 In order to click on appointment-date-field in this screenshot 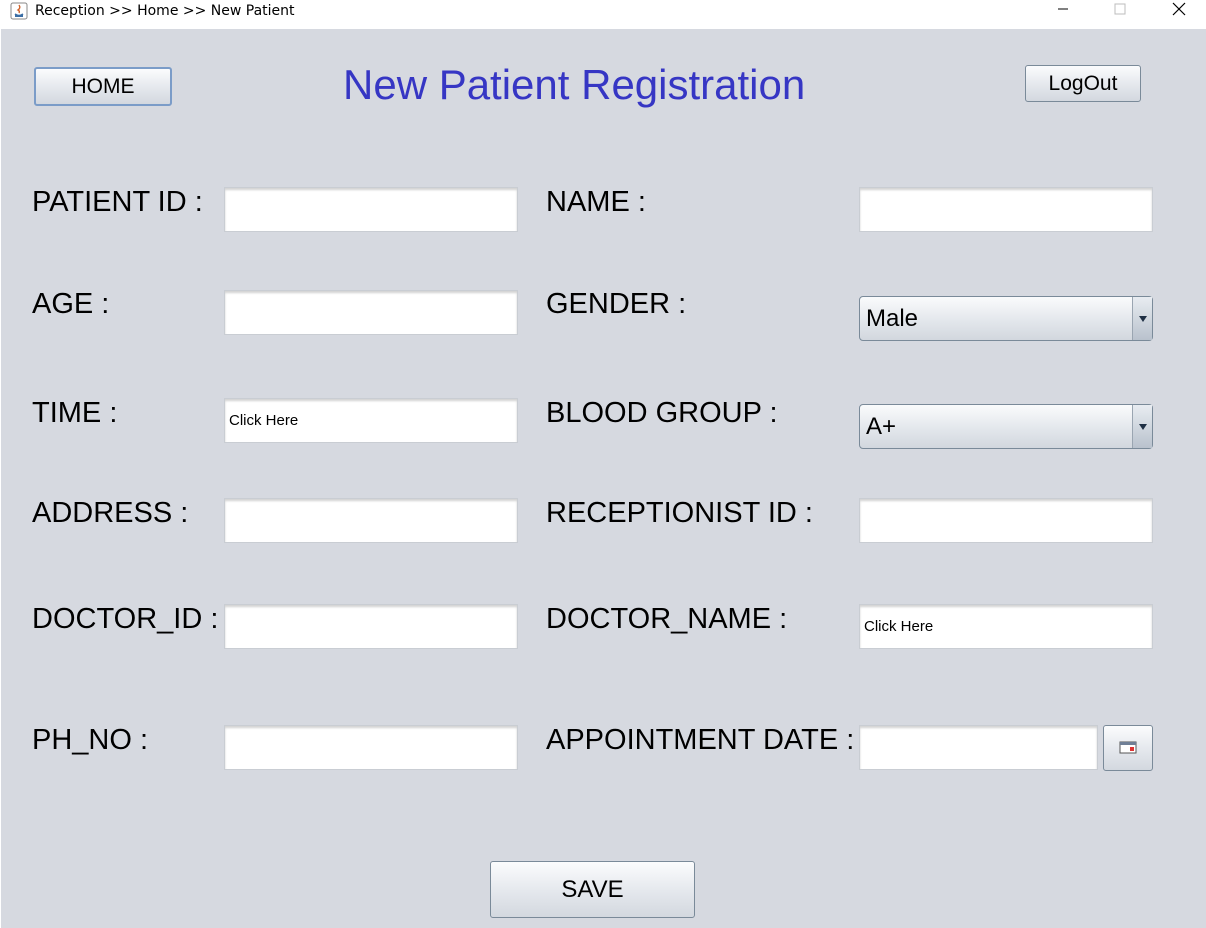, I will do `click(978, 747)`.